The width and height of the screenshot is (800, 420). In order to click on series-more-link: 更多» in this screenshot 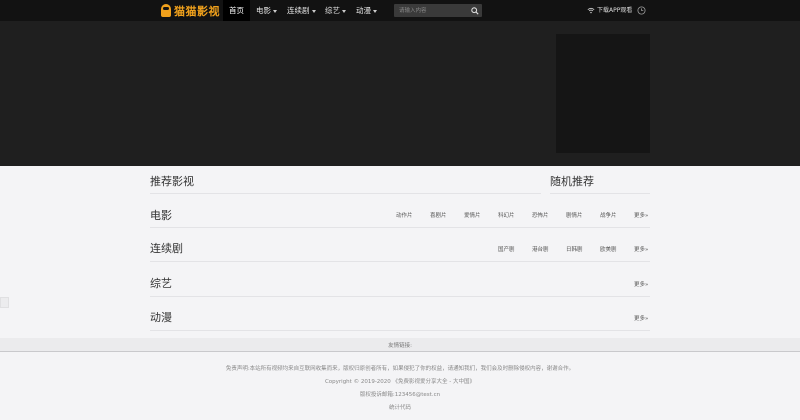, I will do `click(641, 249)`.